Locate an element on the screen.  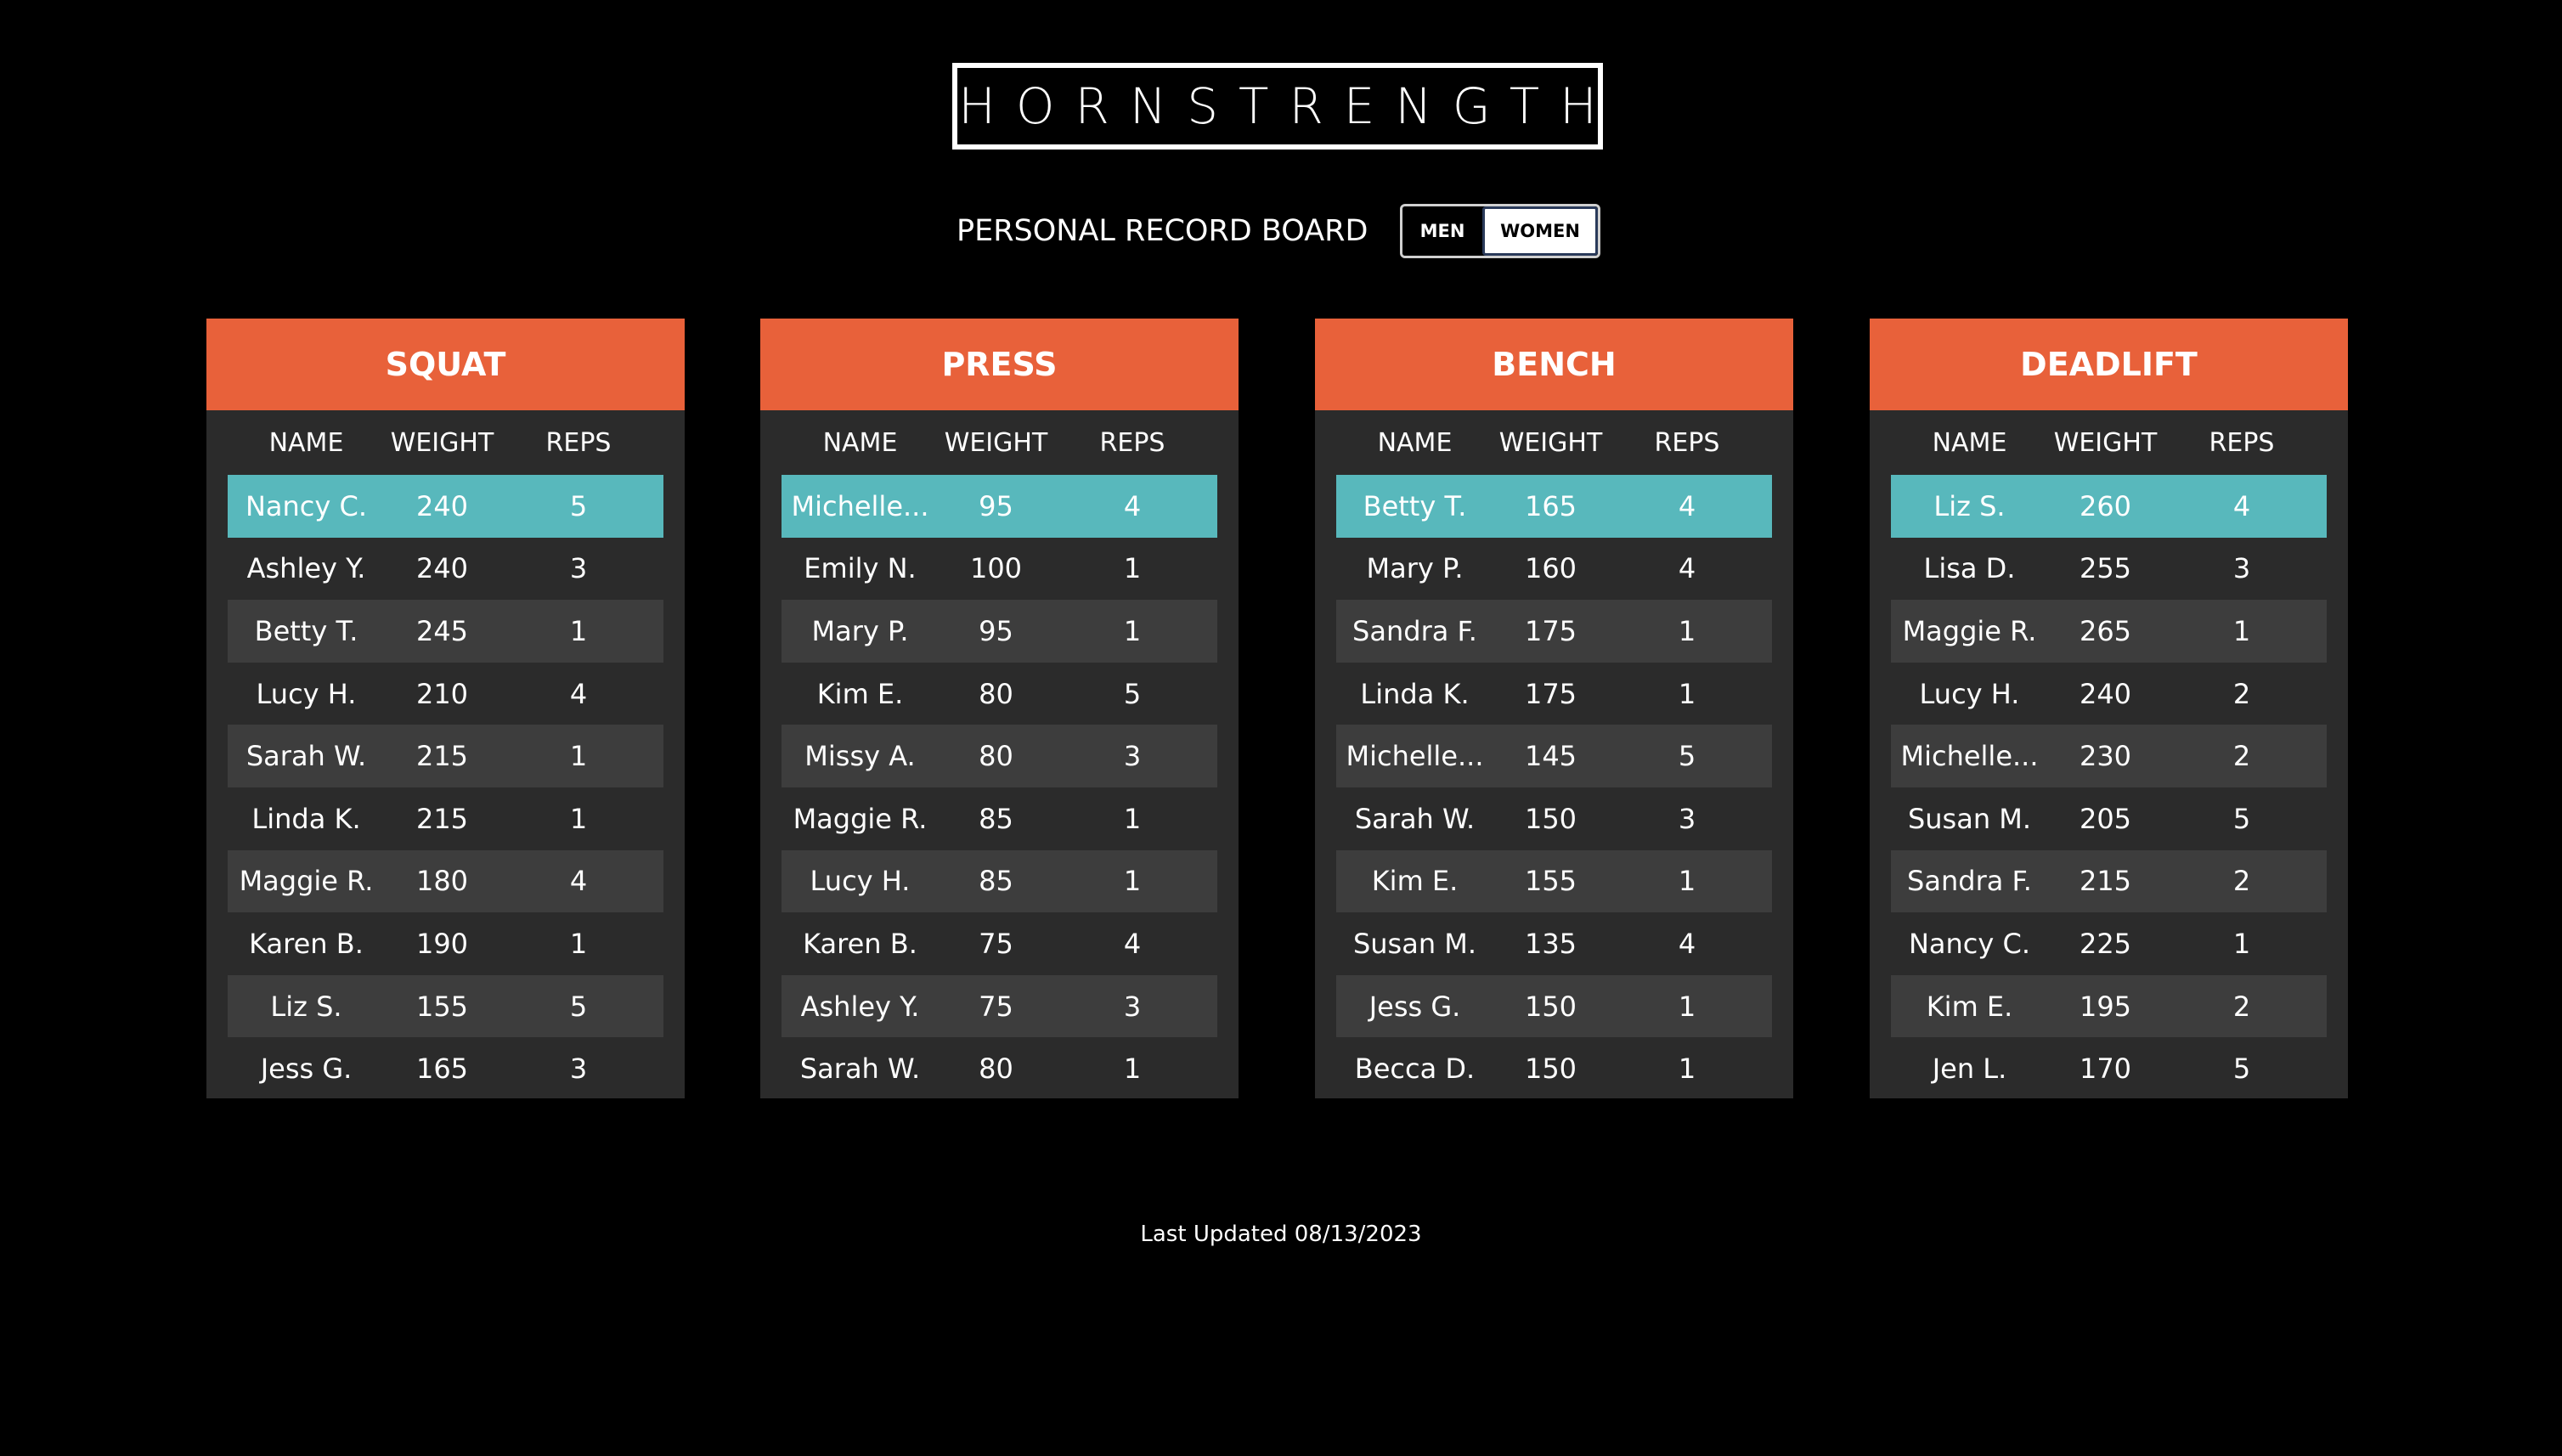
table-row: Karen B. 75 4 is located at coordinates (999, 944).